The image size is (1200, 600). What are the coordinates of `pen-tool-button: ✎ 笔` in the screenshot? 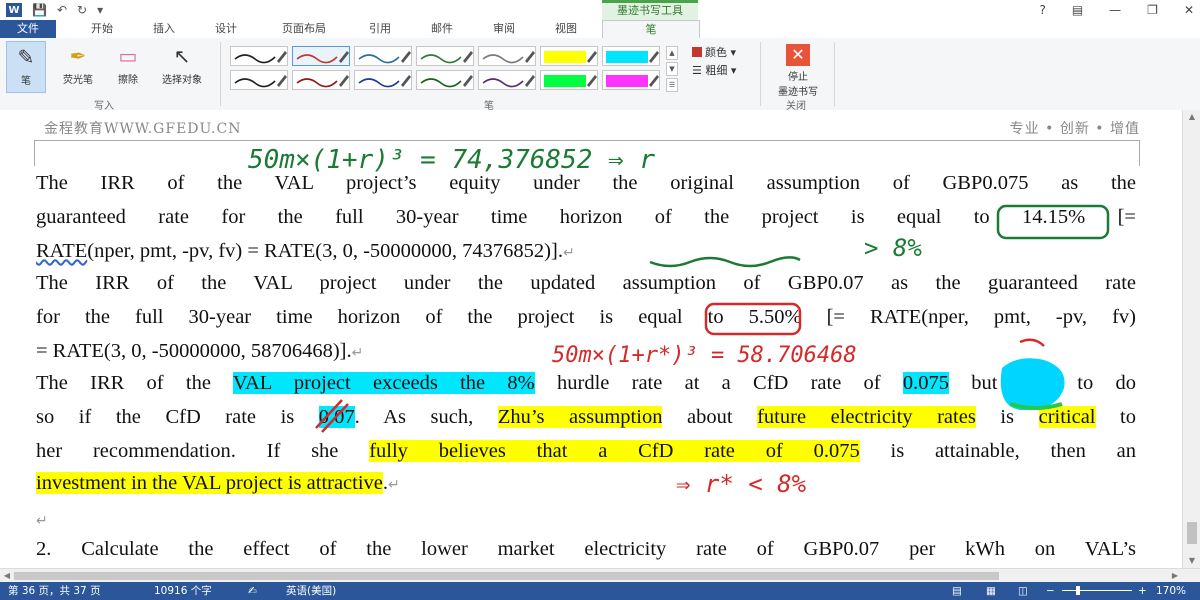 It's located at (26, 67).